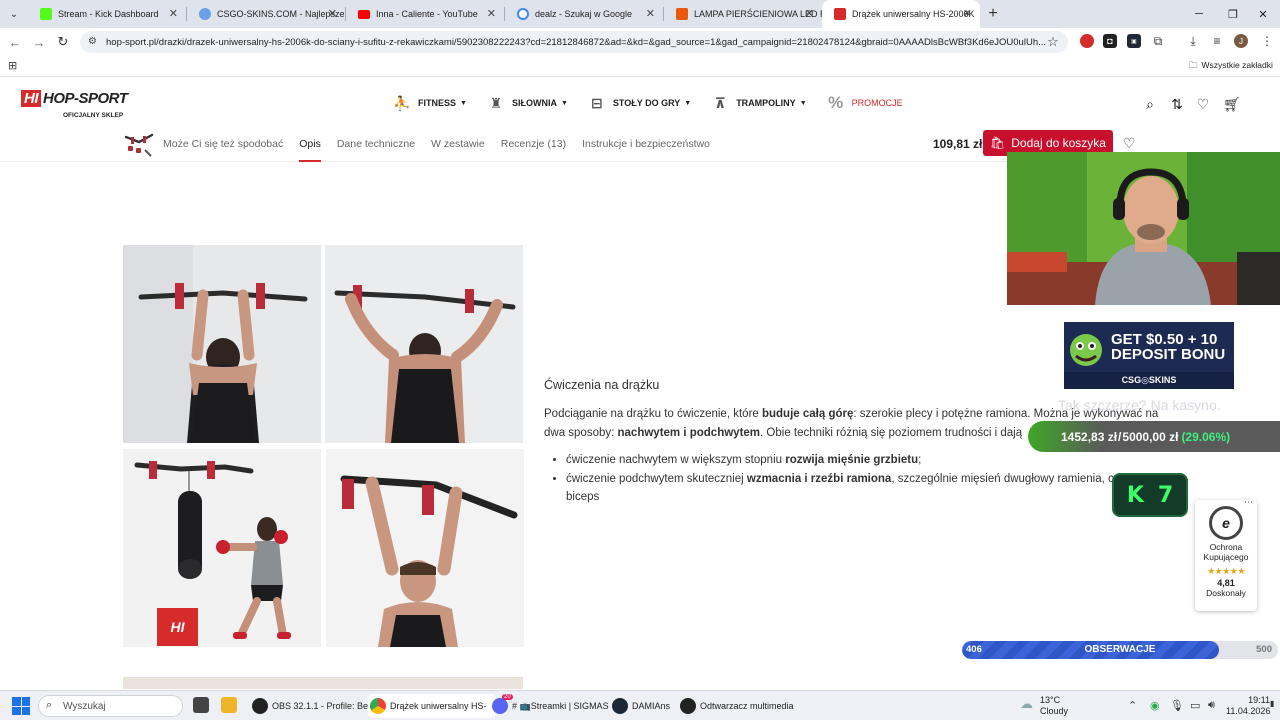 The height and width of the screenshot is (720, 1280). What do you see at coordinates (1155, 705) in the screenshot?
I see `tray-app-icon: ◉` at bounding box center [1155, 705].